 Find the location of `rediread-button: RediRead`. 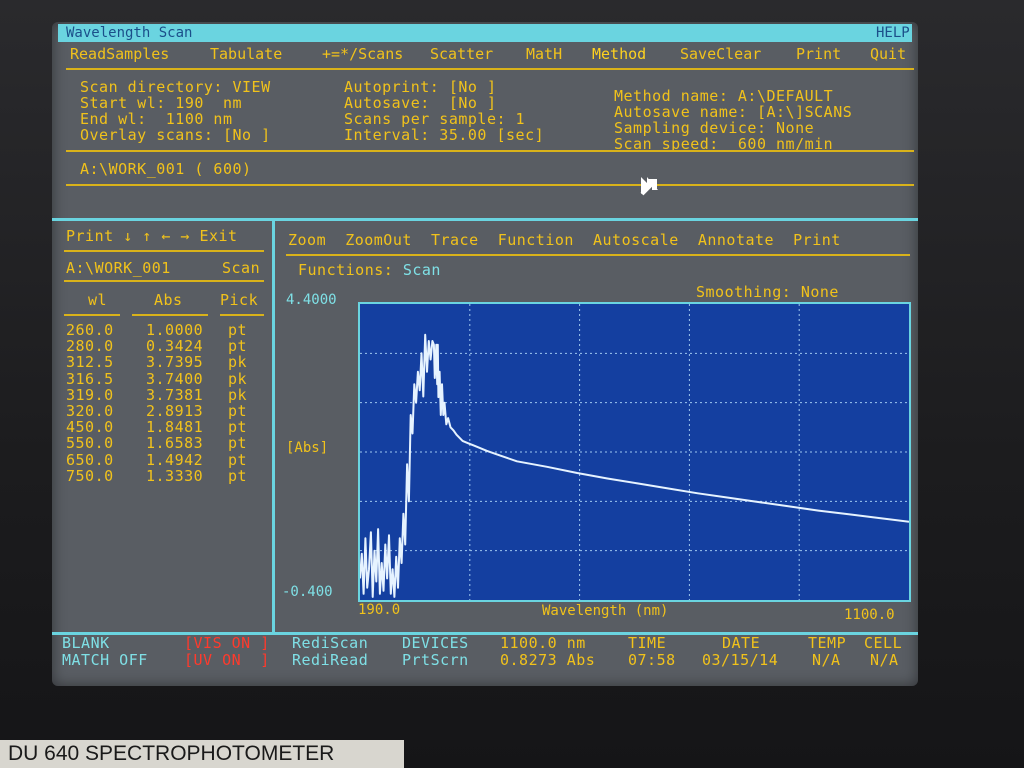

rediread-button: RediRead is located at coordinates (330, 660).